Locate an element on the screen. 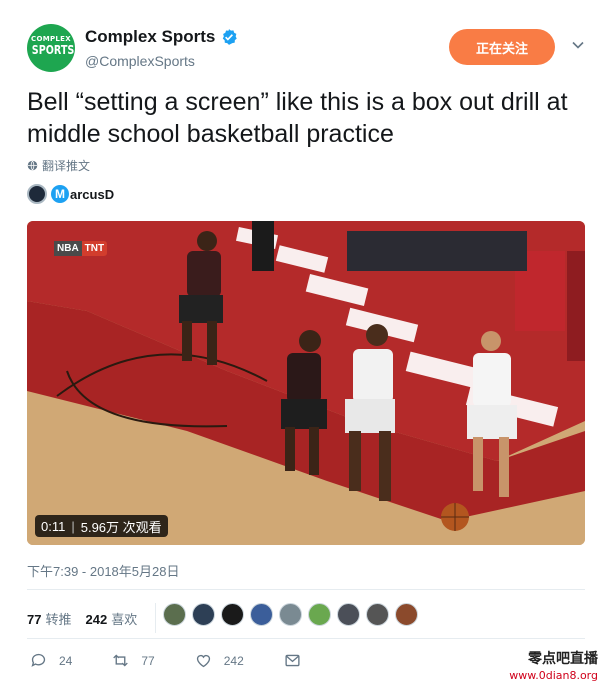 Image resolution: width=612 pixels, height=685 pixels. avatar-logo-top: COMPLEX is located at coordinates (51, 39).